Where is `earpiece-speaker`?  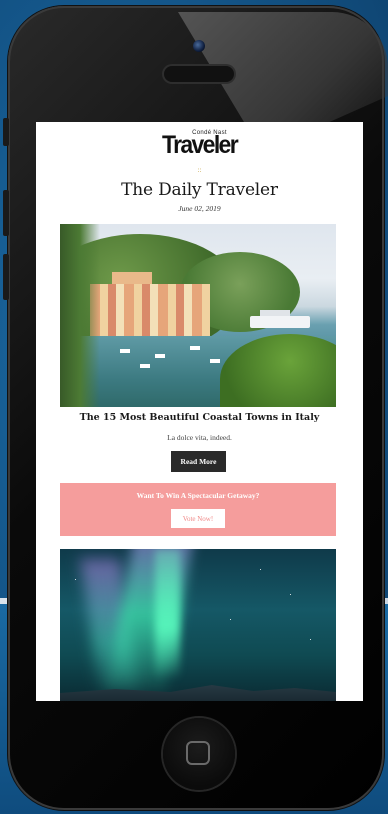
earpiece-speaker is located at coordinates (199, 74).